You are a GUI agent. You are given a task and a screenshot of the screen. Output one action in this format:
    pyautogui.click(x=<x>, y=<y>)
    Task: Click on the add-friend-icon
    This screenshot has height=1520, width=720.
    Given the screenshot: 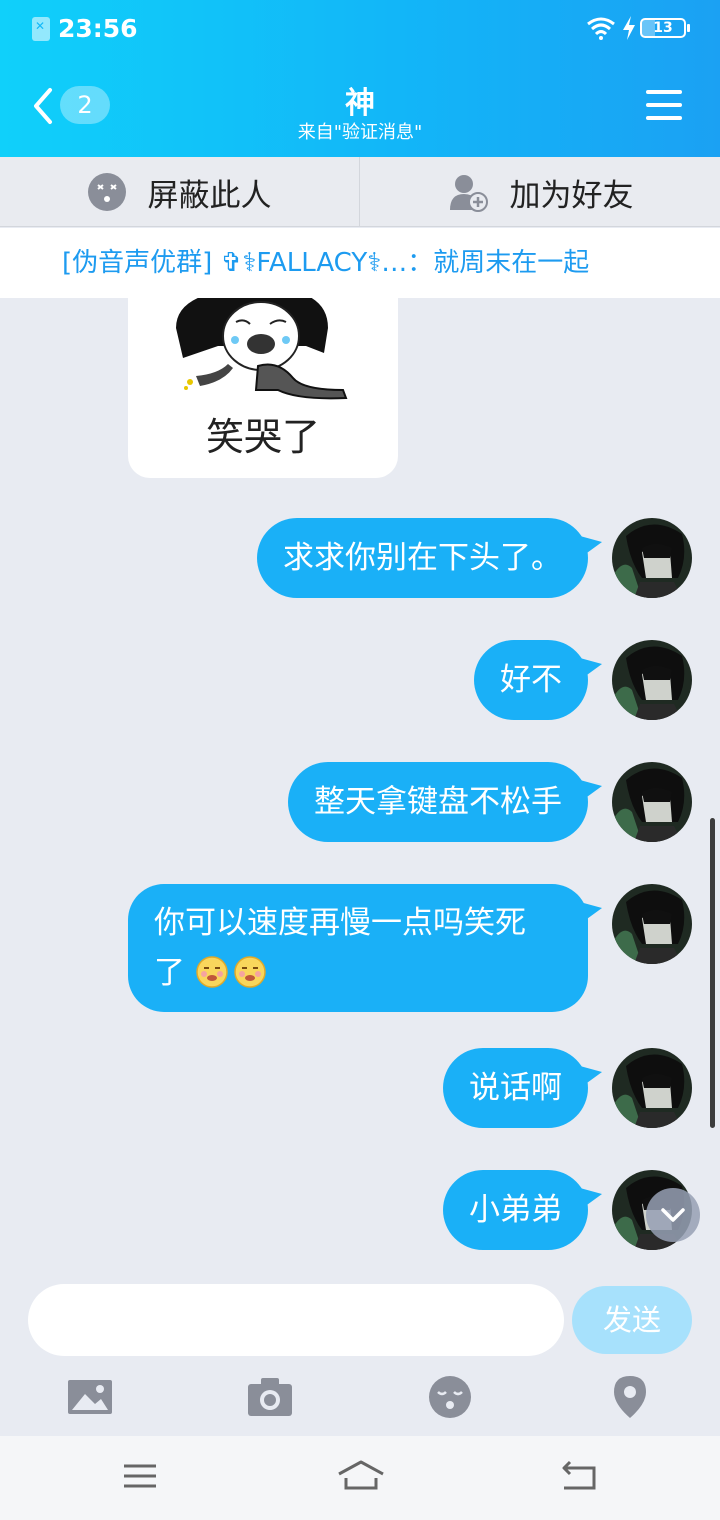 What is the action you would take?
    pyautogui.click(x=468, y=193)
    